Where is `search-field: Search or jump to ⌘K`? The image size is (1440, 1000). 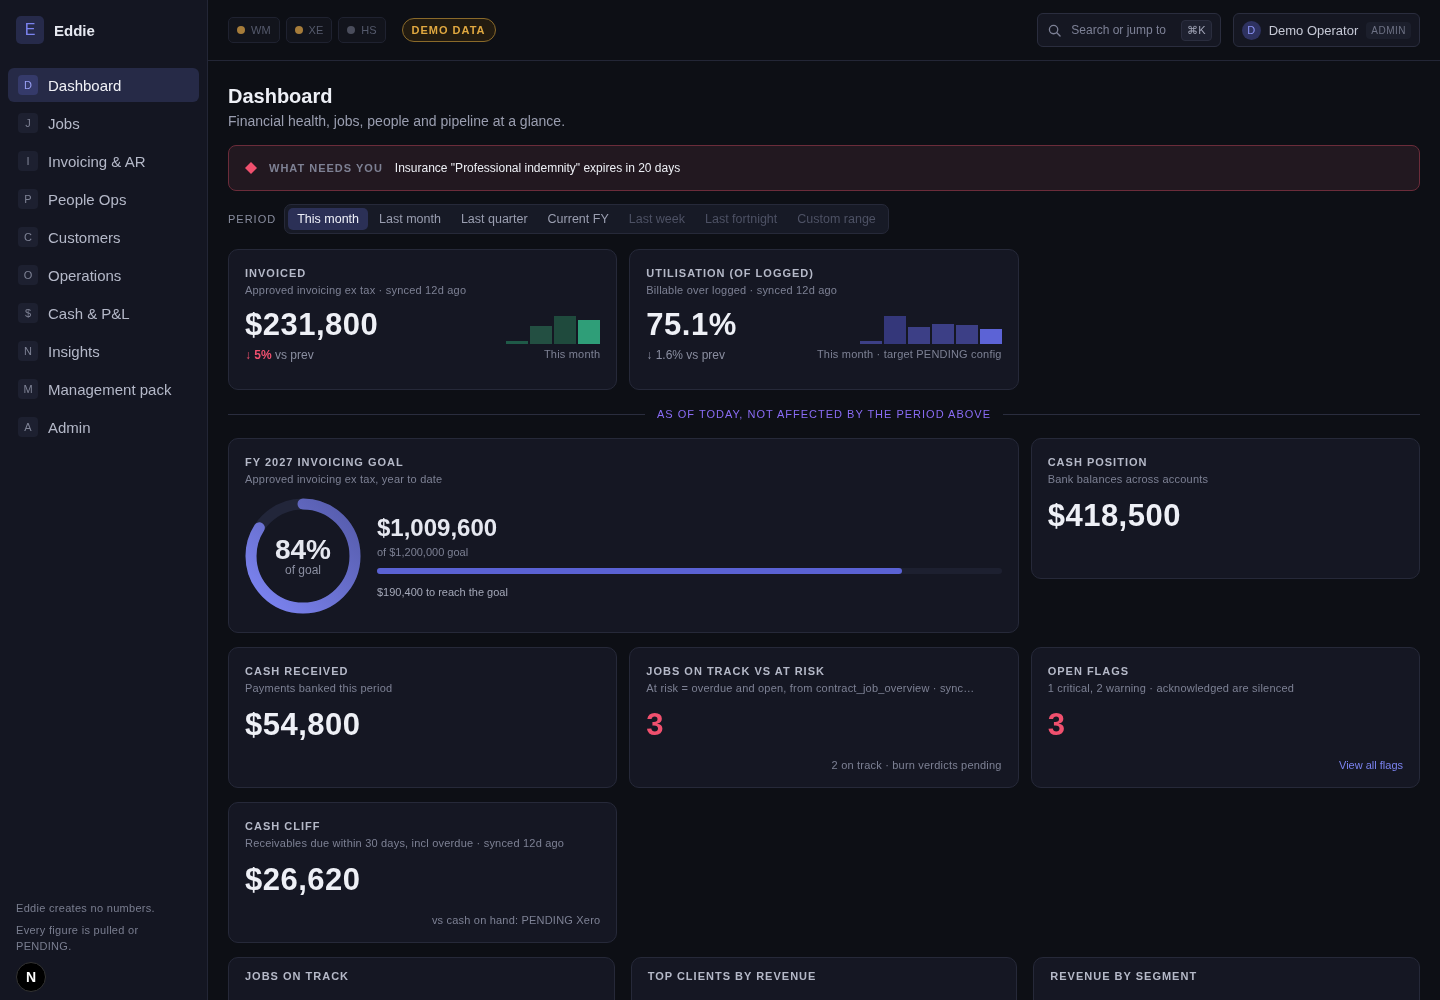
search-field: Search or jump to ⌘K is located at coordinates (1129, 30).